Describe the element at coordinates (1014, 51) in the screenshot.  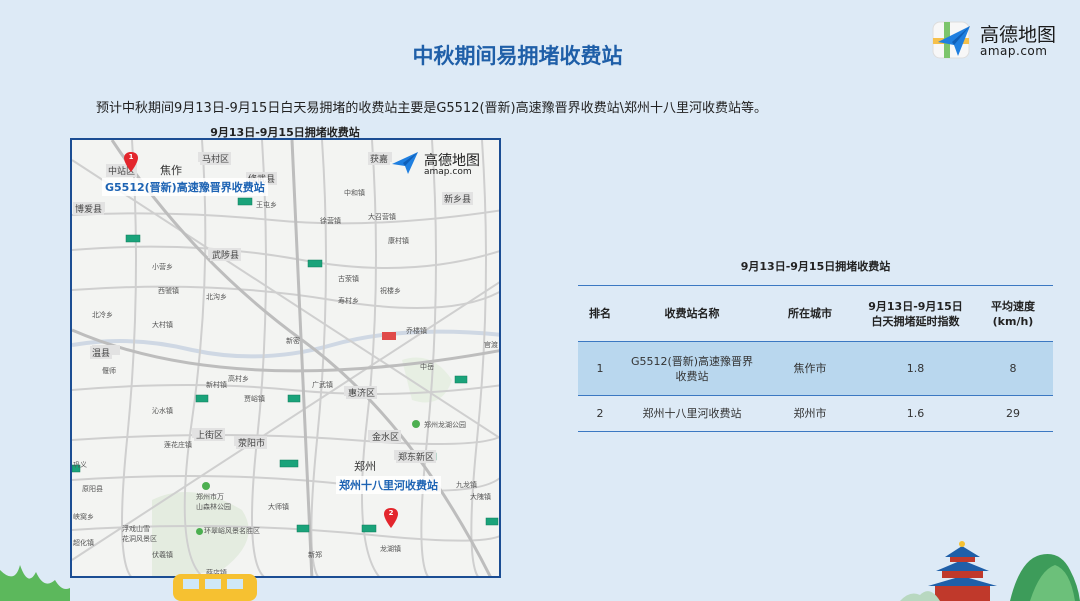
I see `logo-domain: amap.com` at that location.